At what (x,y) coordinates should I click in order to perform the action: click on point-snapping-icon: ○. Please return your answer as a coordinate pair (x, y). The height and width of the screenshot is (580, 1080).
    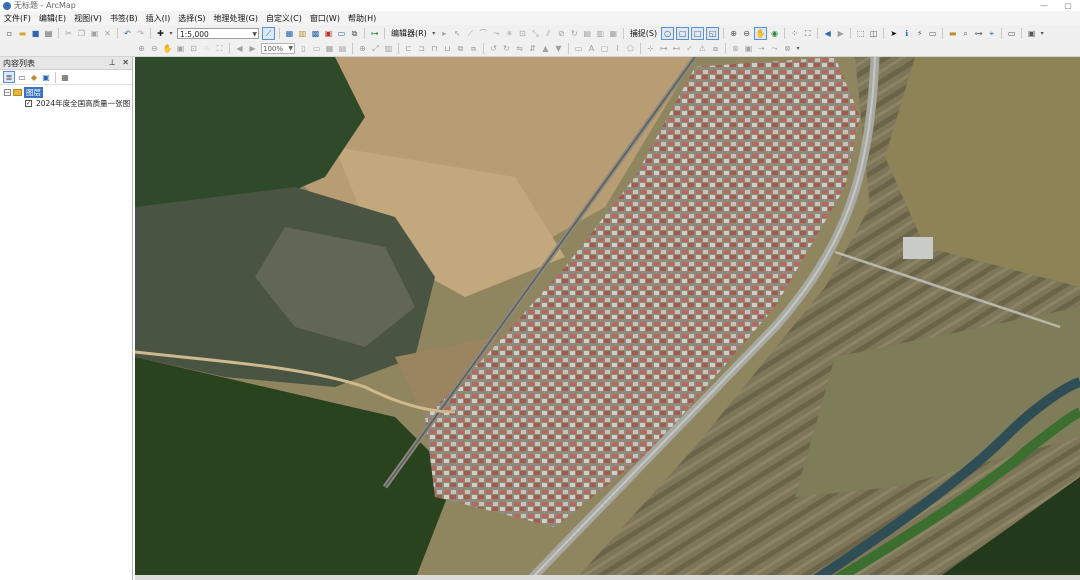
    Looking at the image, I should click on (668, 33).